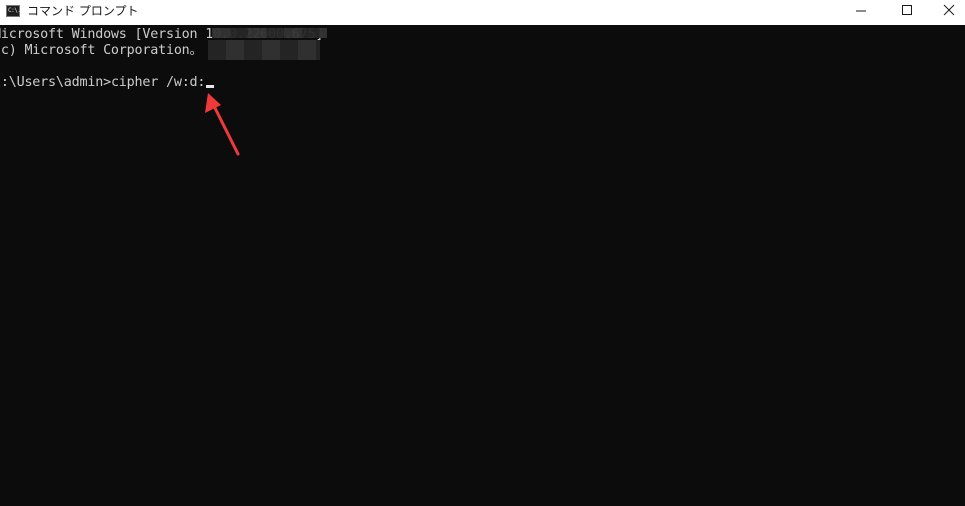  Describe the element at coordinates (213, 103) in the screenshot. I see `arrow-head` at that location.